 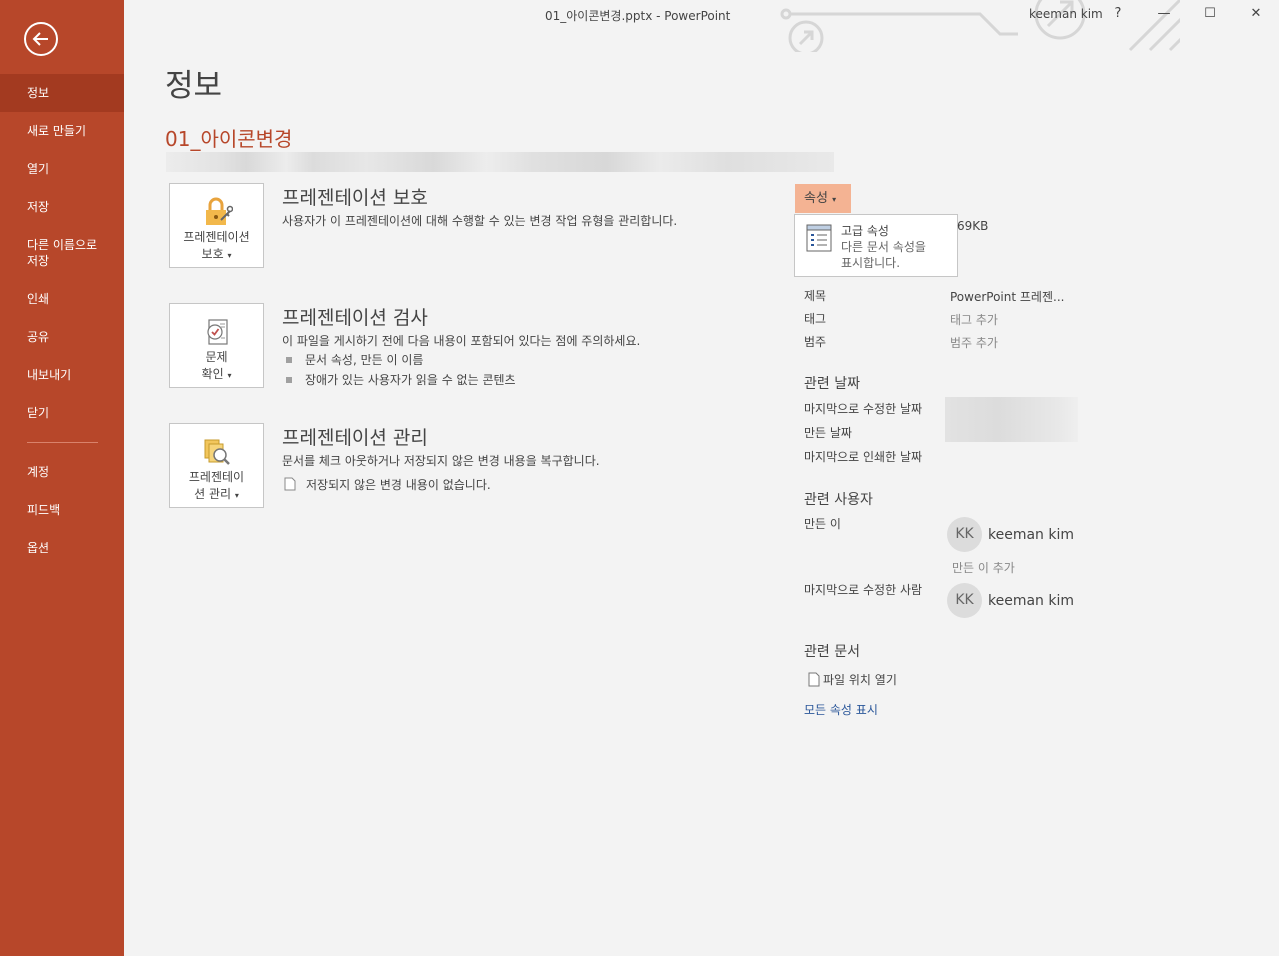 I want to click on help-button: ?, so click(x=1118, y=14).